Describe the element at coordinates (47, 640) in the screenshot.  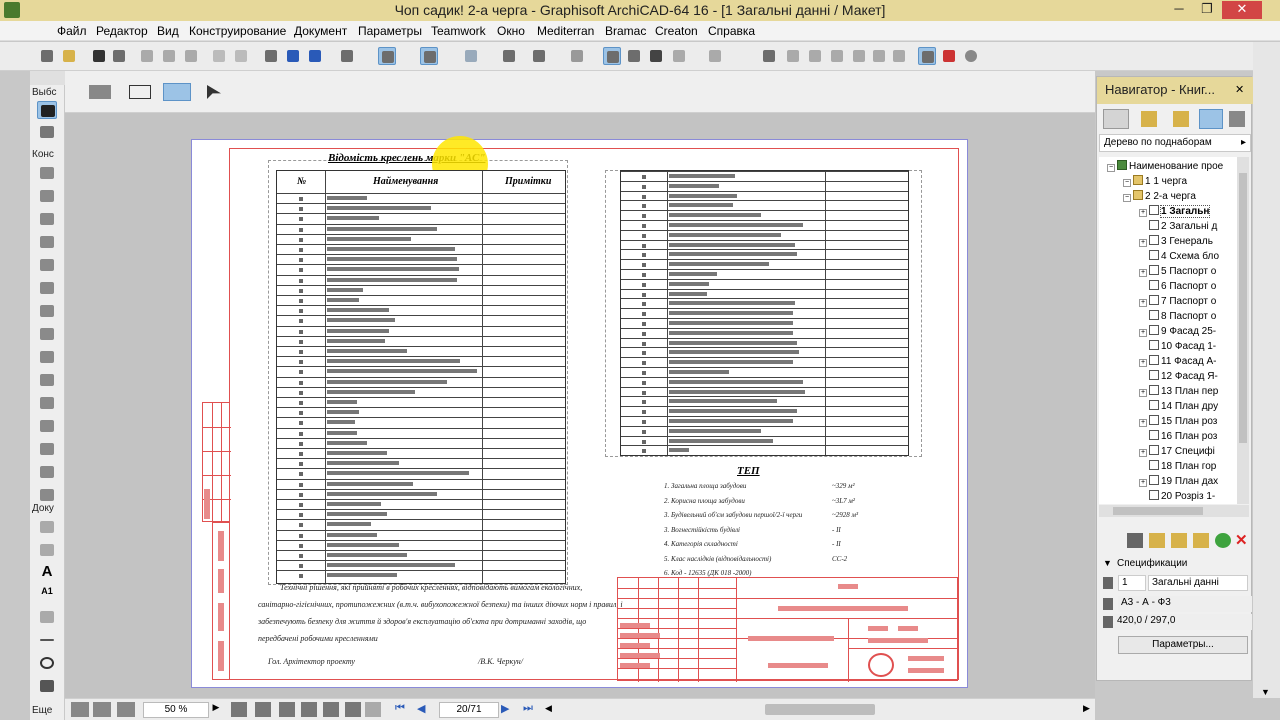
I see `line-tool-icon` at that location.